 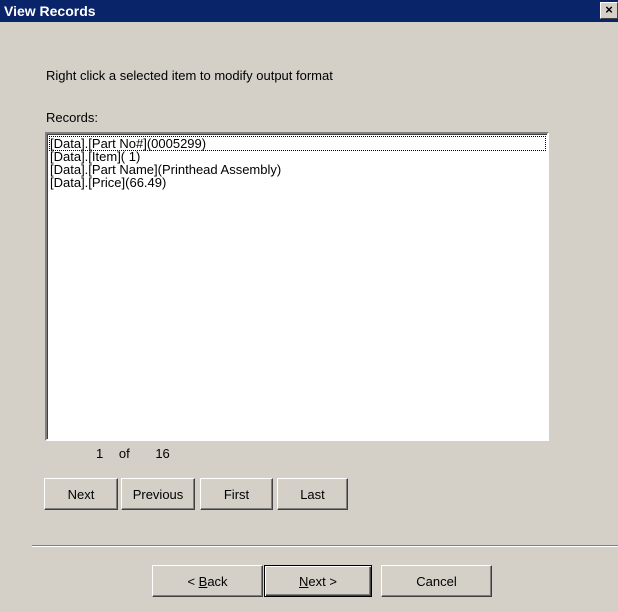 I want to click on list-item: [Data].[Price](66.49), so click(x=298, y=182).